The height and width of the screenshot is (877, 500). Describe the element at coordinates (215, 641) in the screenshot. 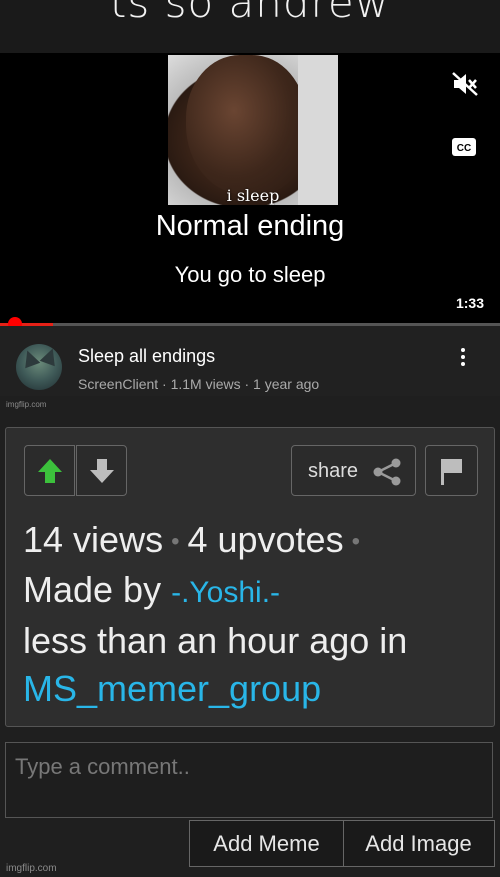

I see `posted-time: less than an hour ago in` at that location.